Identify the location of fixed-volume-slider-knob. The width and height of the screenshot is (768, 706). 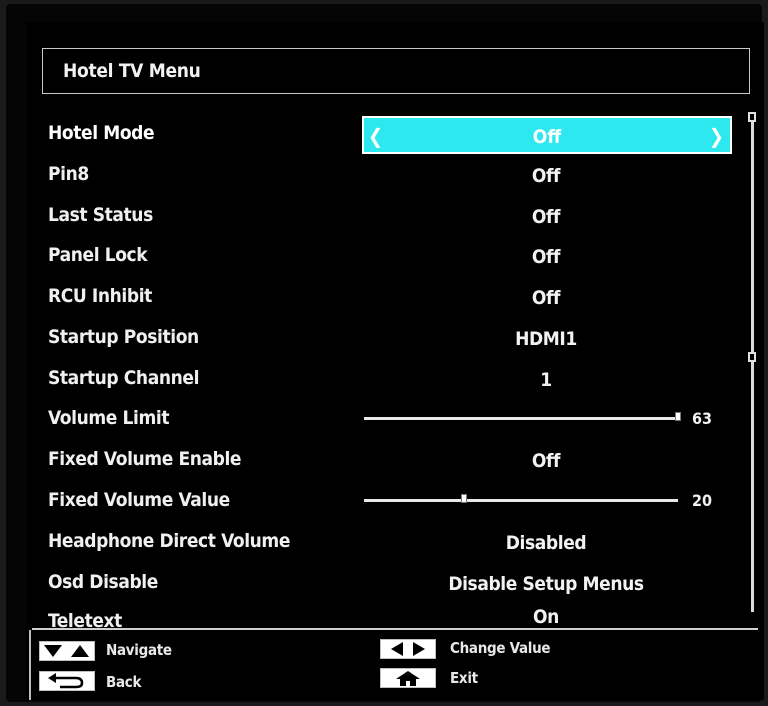
(463, 498).